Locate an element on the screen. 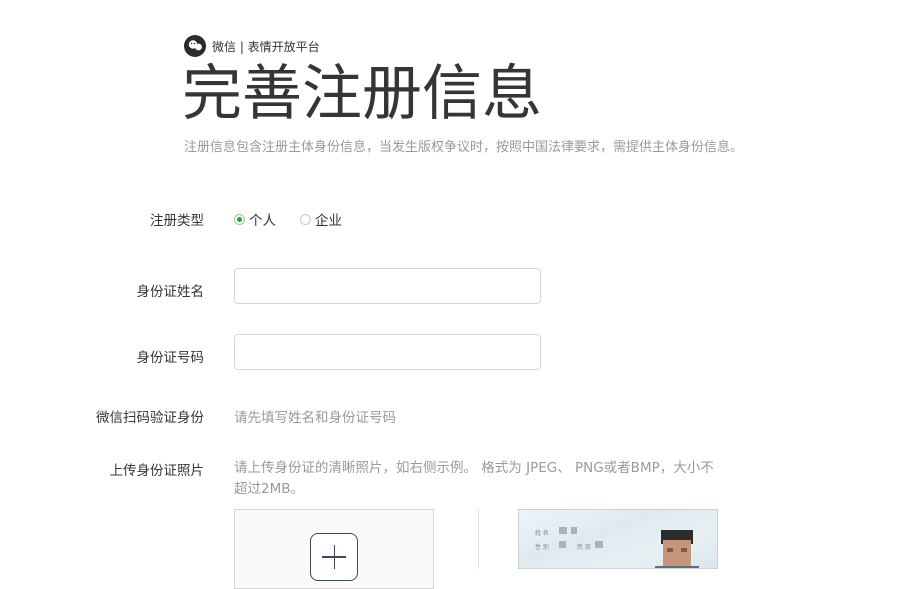 Image resolution: width=923 pixels, height=589 pixels. brand-header: 微信 | 表情开放平台 is located at coordinates (252, 46).